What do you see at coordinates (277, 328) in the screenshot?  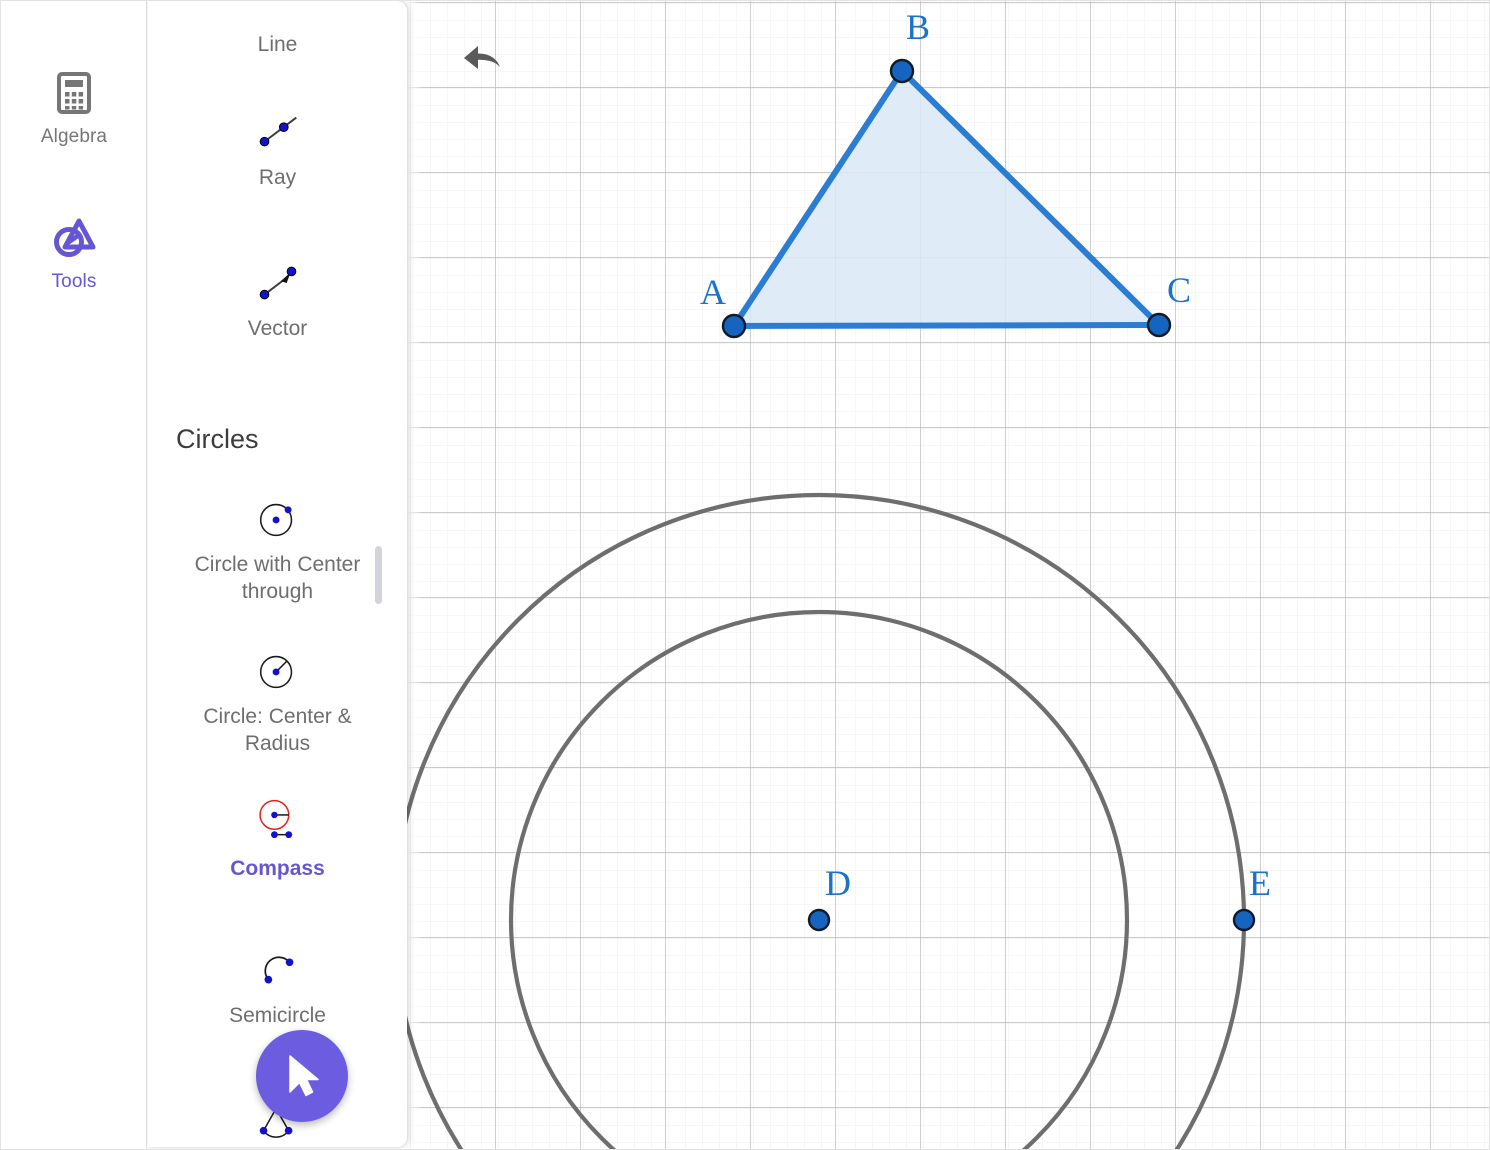 I see `tool-label-vector: Vector` at bounding box center [277, 328].